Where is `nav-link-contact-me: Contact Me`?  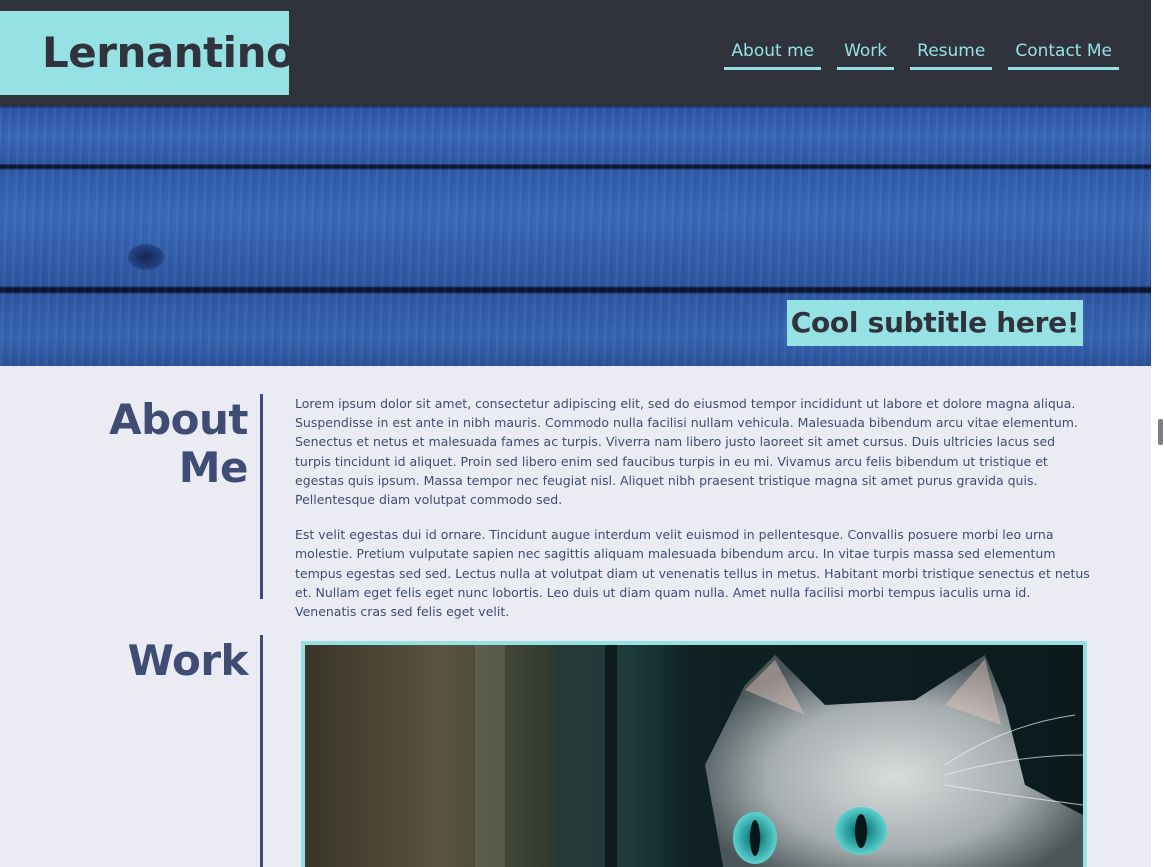 nav-link-contact-me: Contact Me is located at coordinates (1063, 55).